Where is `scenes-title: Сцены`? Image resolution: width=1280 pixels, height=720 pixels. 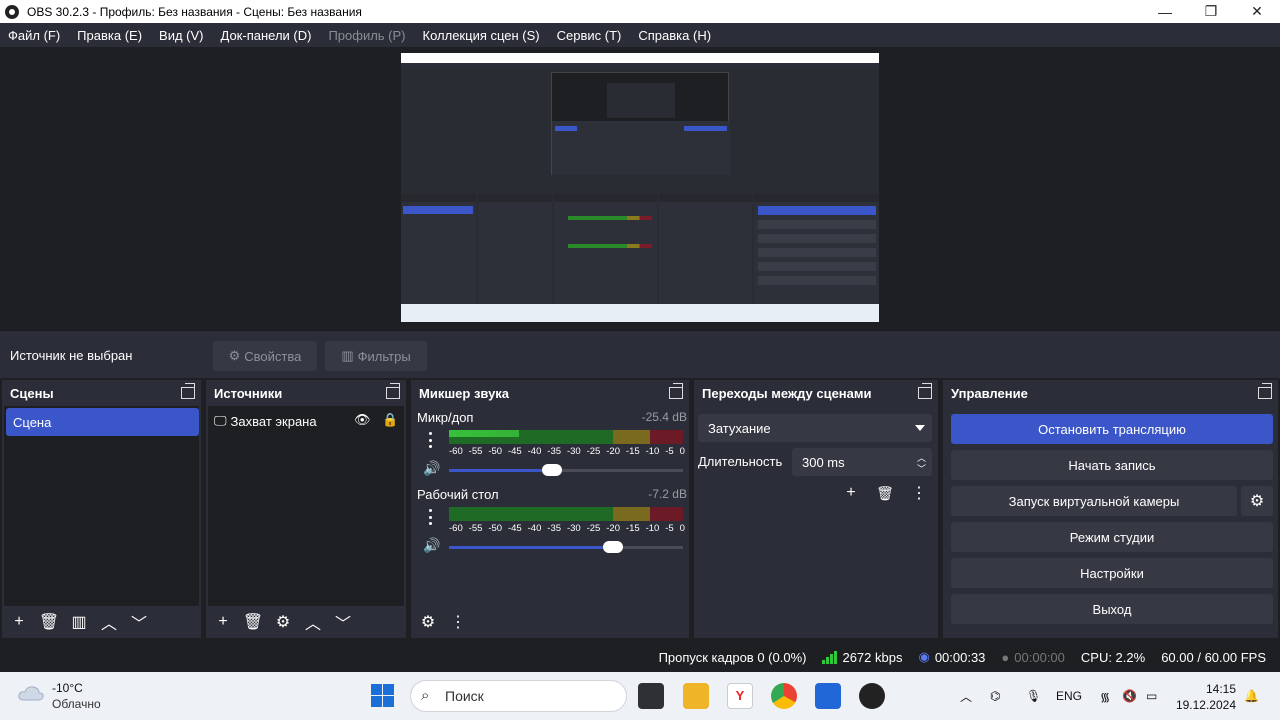
scenes-title: Сцены is located at coordinates (32, 393).